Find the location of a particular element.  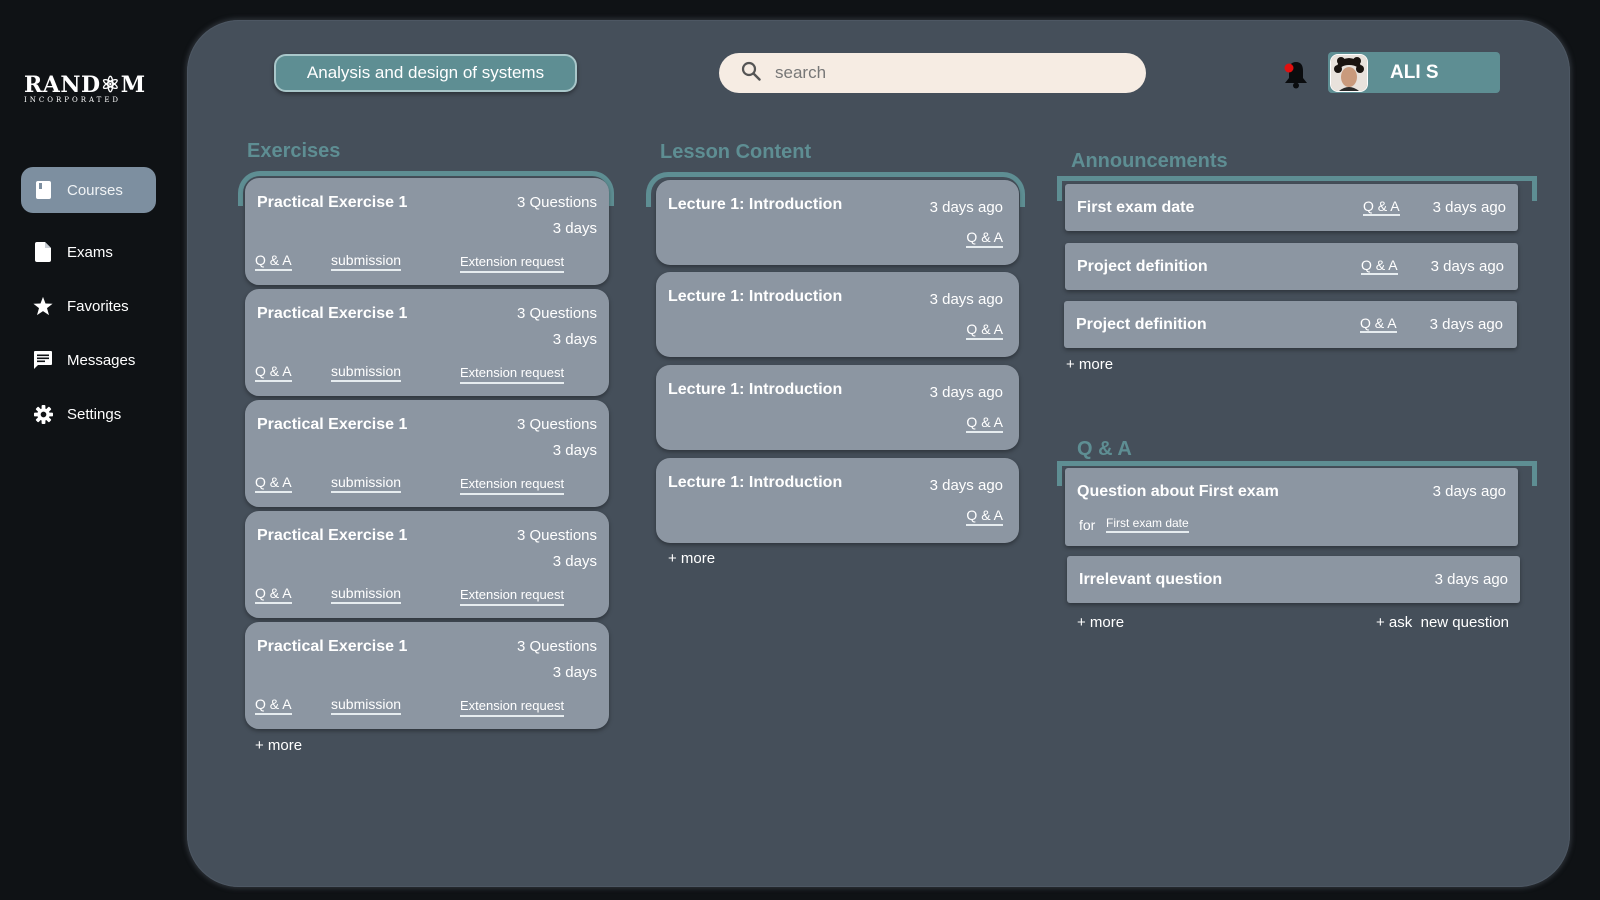

sidebar-item-messages: Messages is located at coordinates (88, 360).